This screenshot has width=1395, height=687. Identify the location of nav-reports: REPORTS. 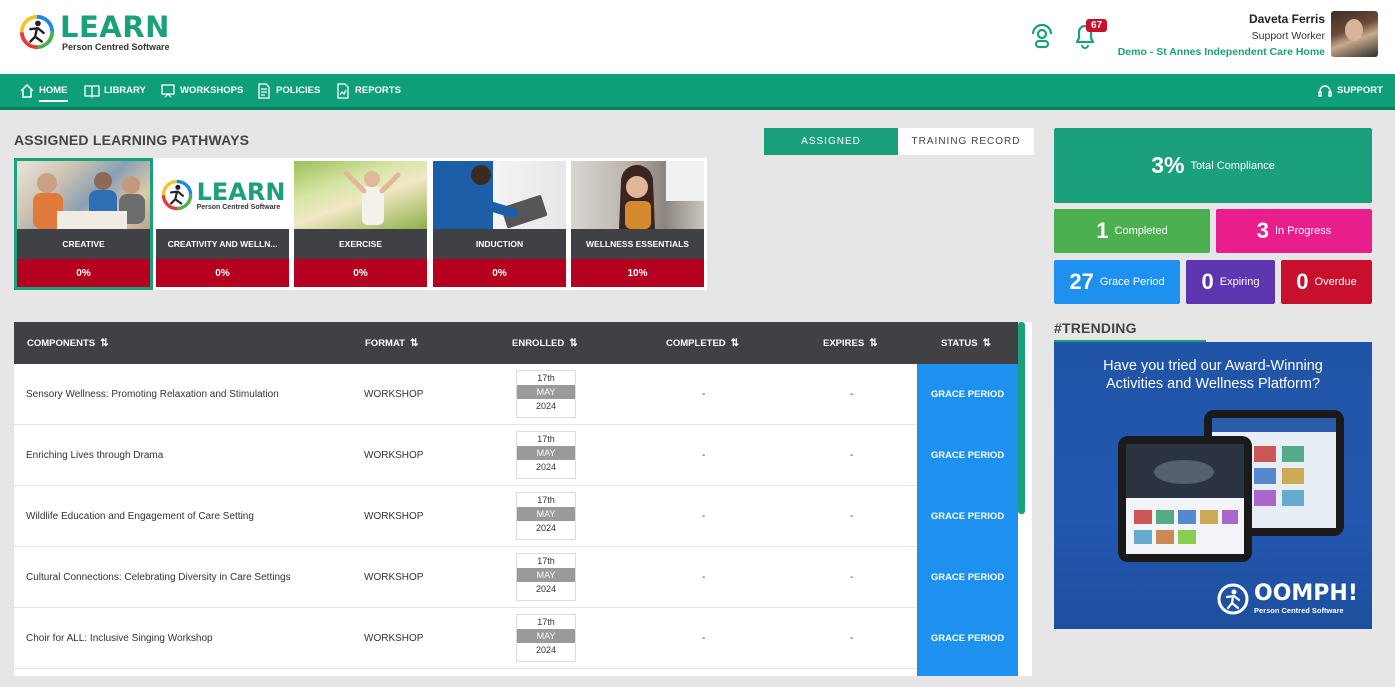
(368, 90).